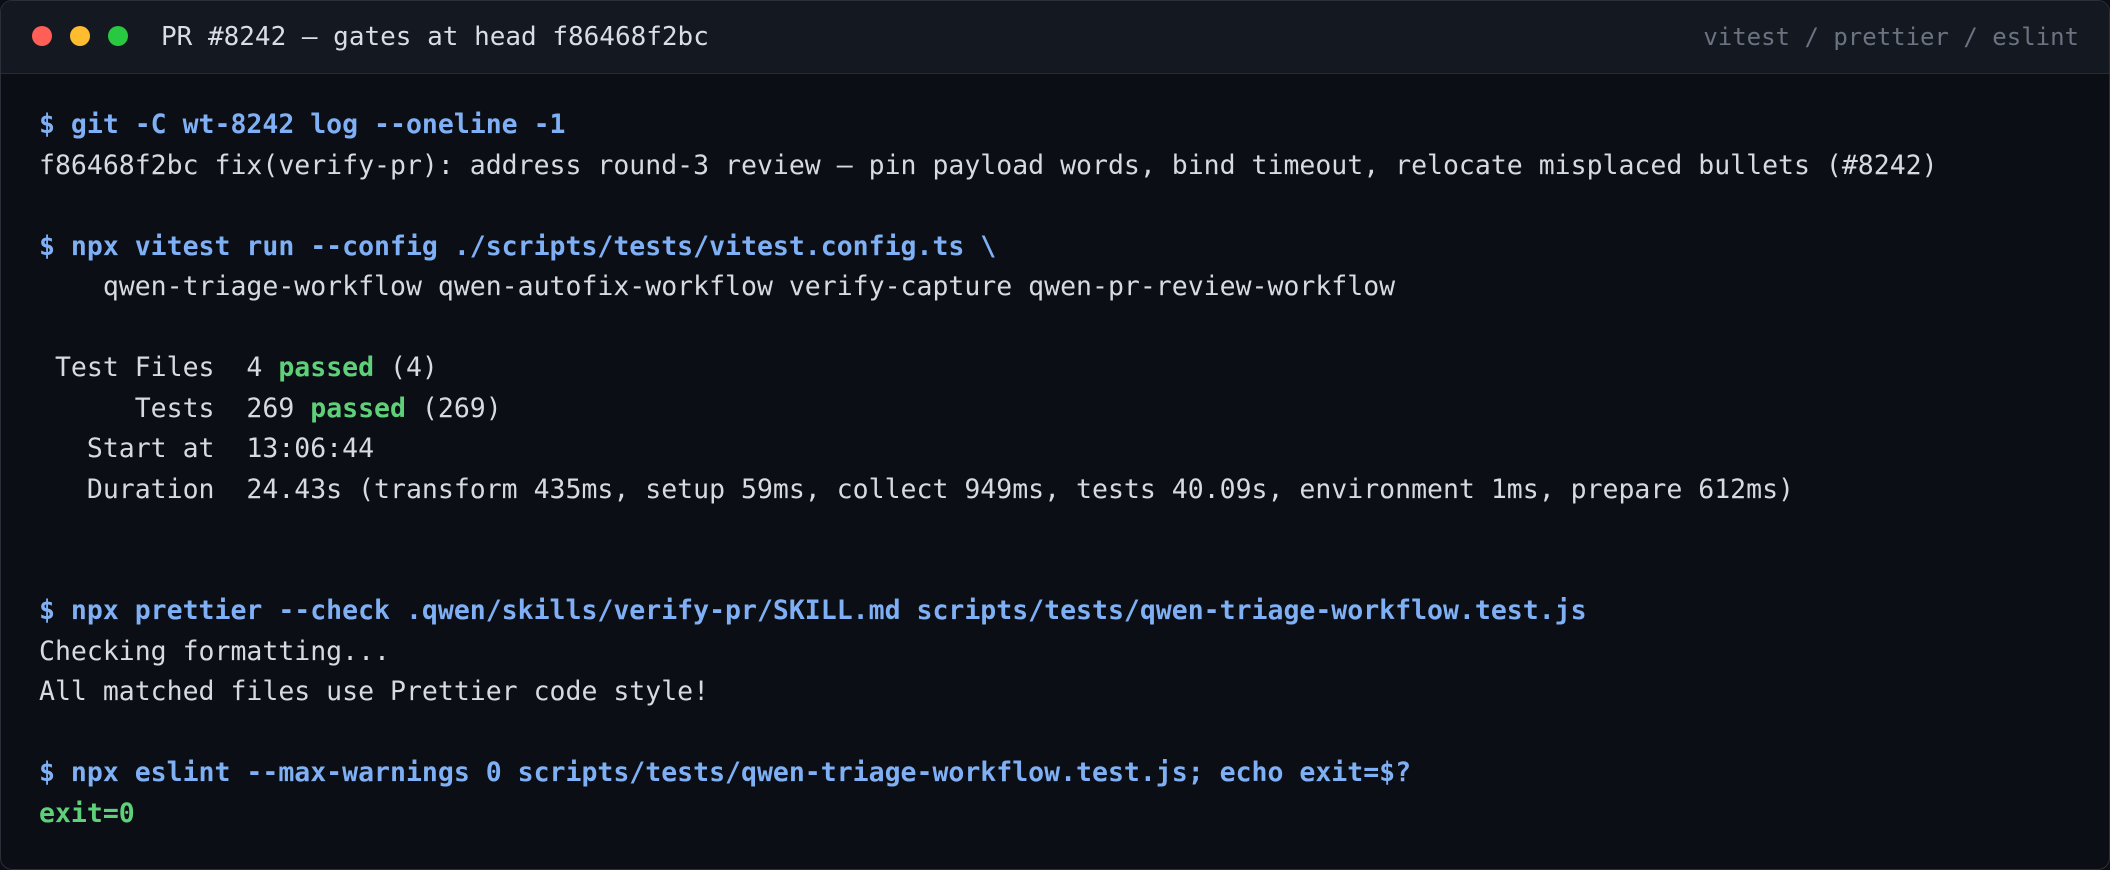  I want to click on tests-count: (269), so click(453, 408).